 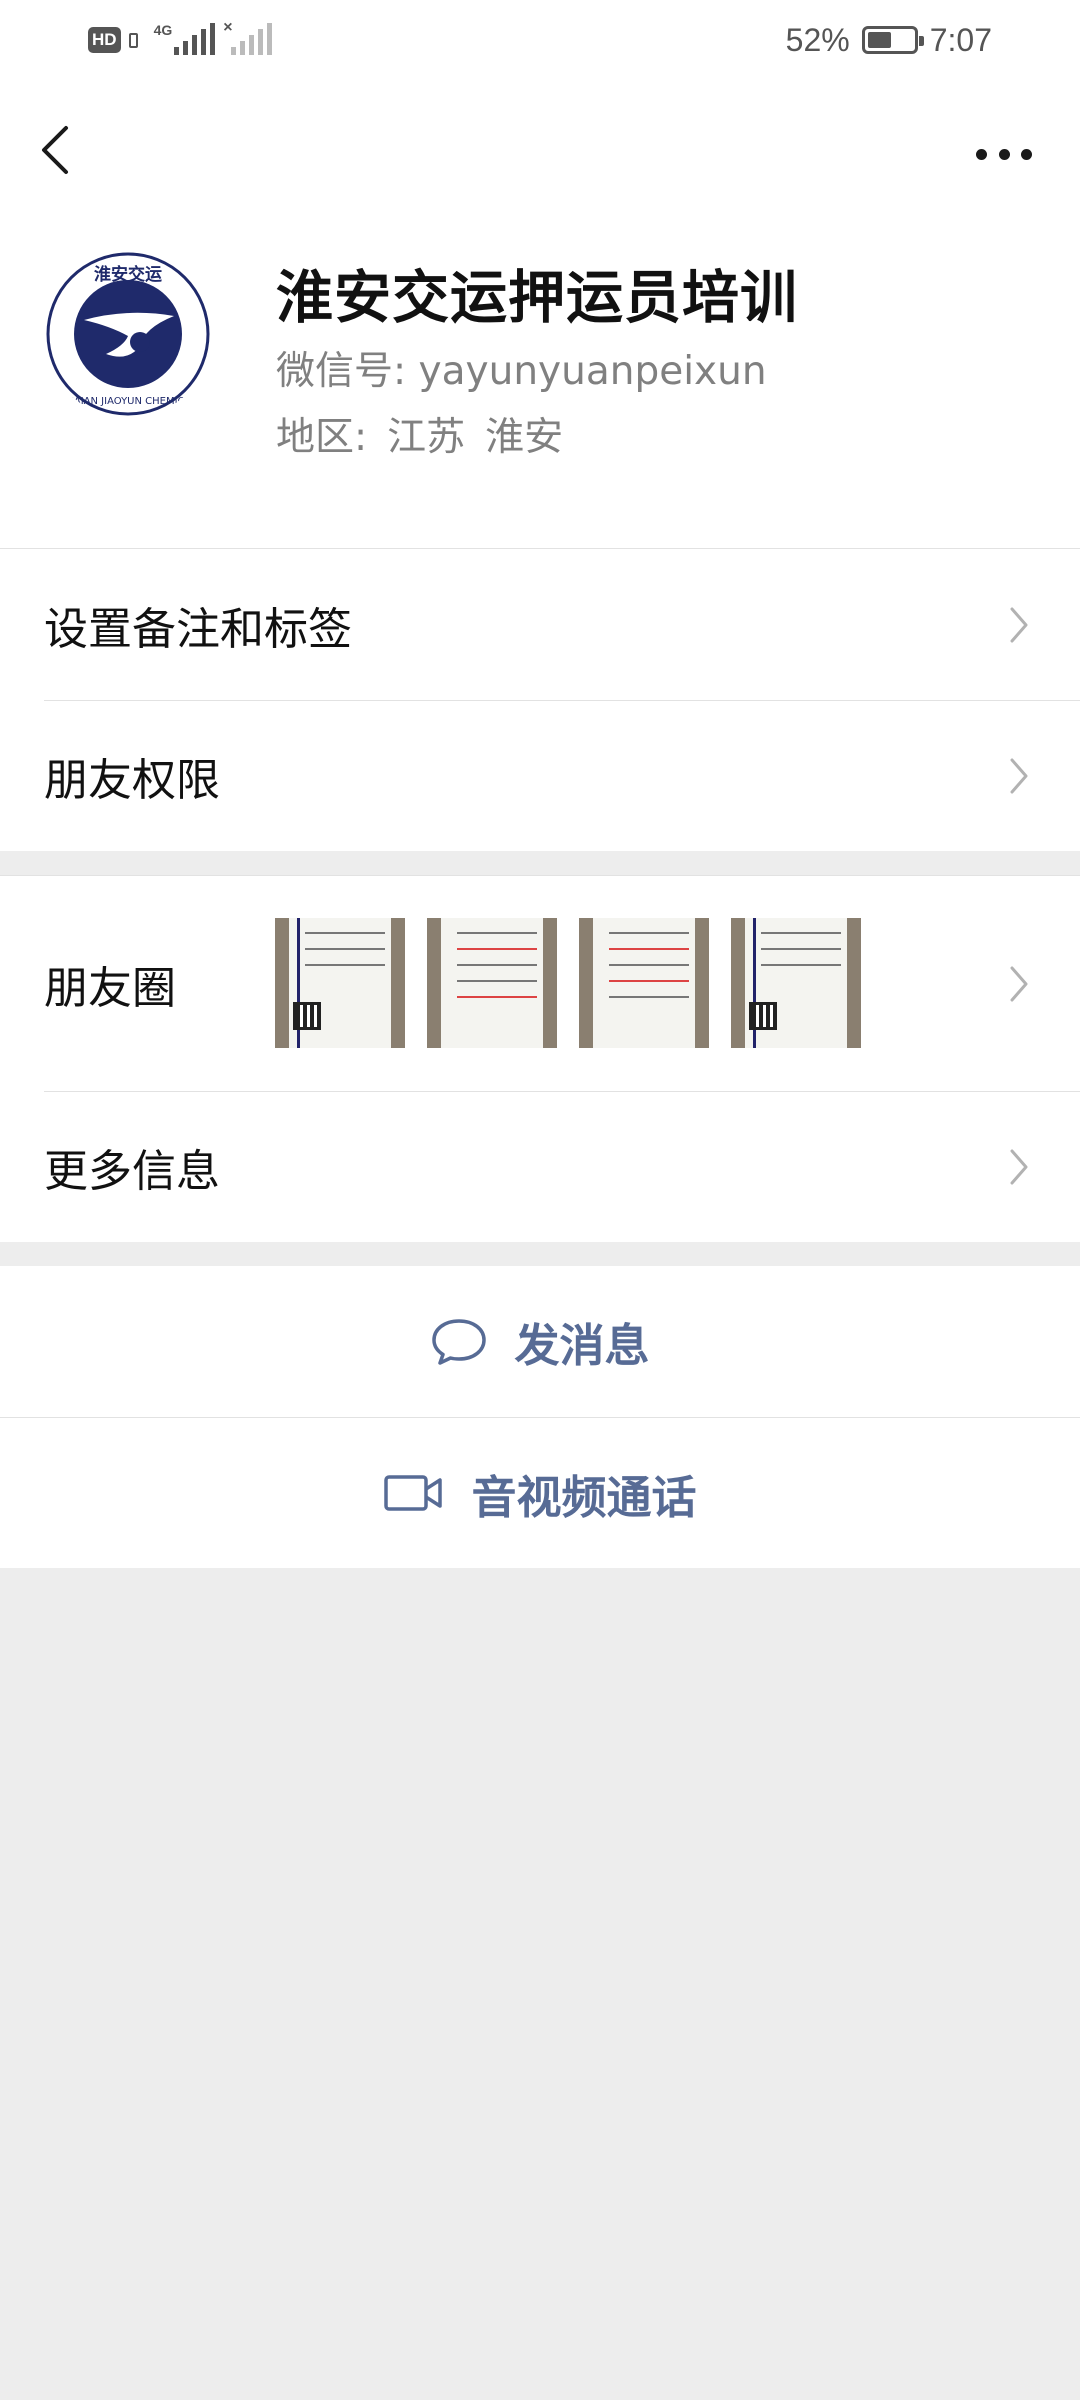 I want to click on navigation-bar, so click(x=540, y=140).